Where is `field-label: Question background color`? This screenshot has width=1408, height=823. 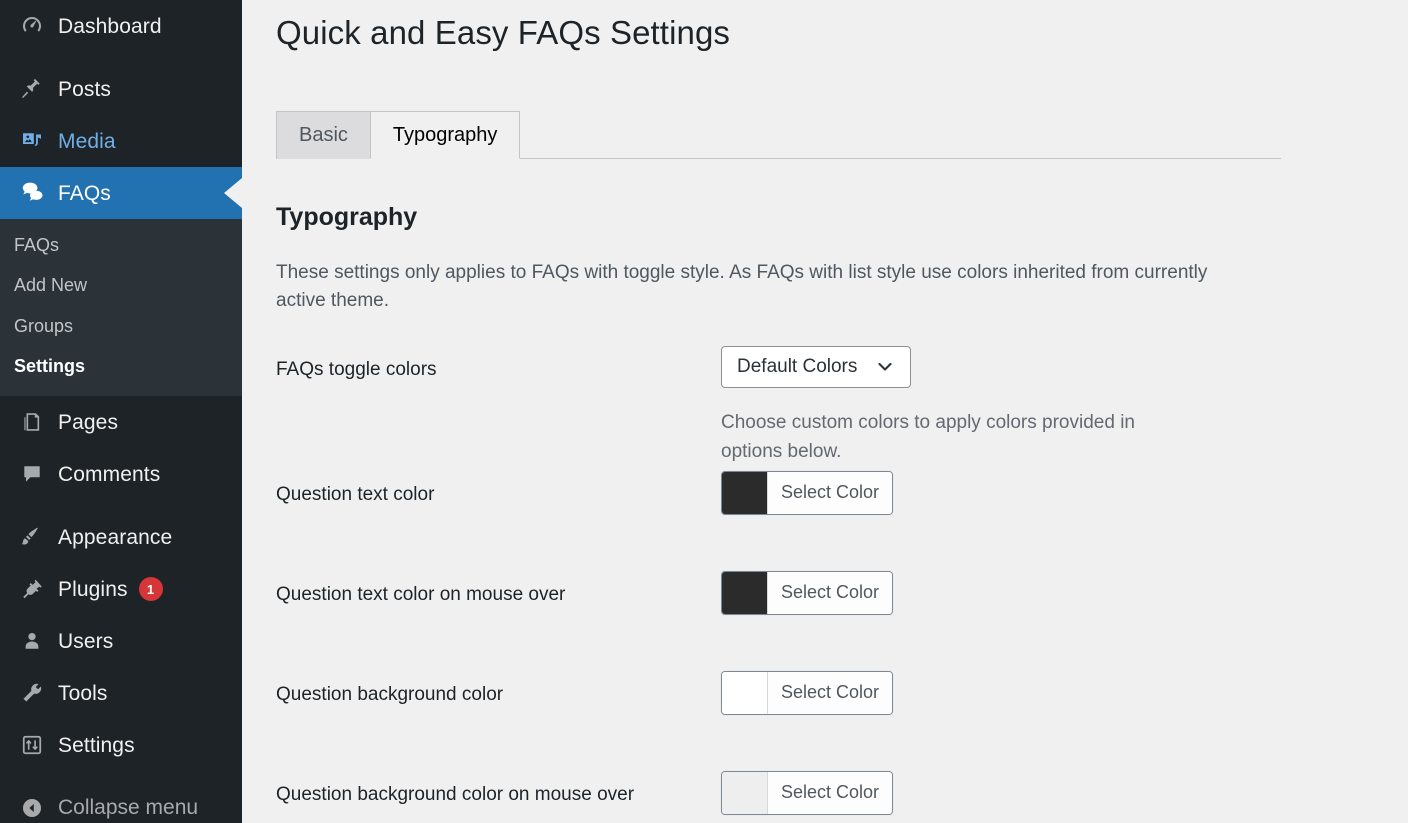 field-label: Question background color is located at coordinates (390, 694).